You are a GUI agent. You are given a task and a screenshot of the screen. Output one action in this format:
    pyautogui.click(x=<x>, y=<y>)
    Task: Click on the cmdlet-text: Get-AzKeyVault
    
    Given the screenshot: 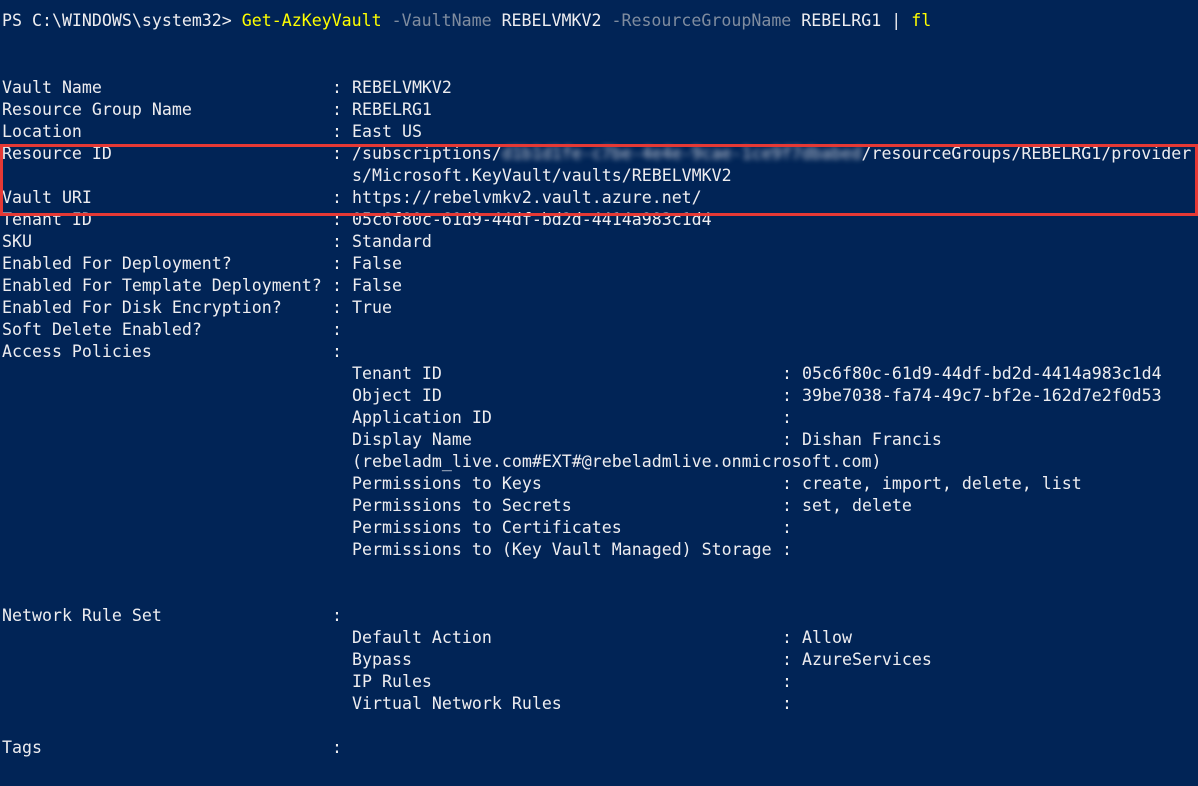 What is the action you would take?
    pyautogui.click(x=311, y=20)
    